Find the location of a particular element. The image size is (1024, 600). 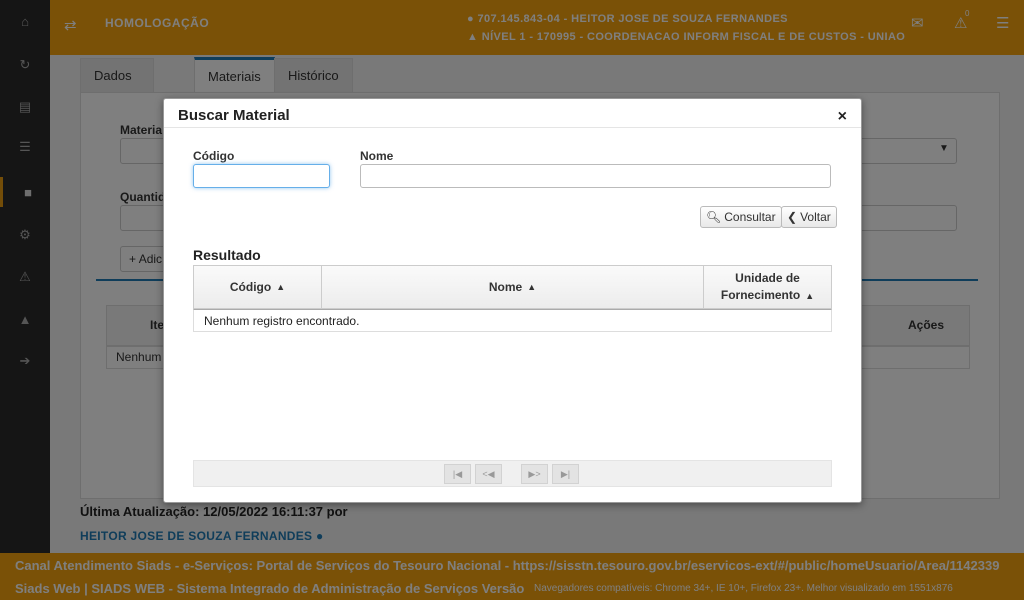

voltar-button: ❮ Voltar is located at coordinates (809, 217).